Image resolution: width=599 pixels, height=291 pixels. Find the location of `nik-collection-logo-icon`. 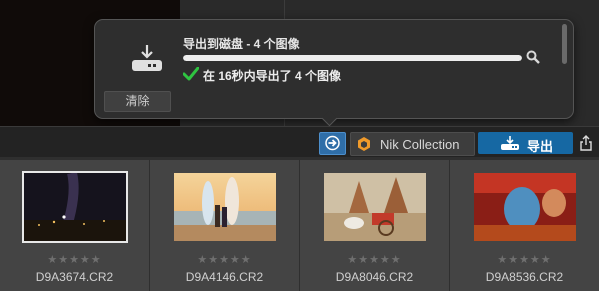

nik-collection-logo-icon is located at coordinates (364, 144).